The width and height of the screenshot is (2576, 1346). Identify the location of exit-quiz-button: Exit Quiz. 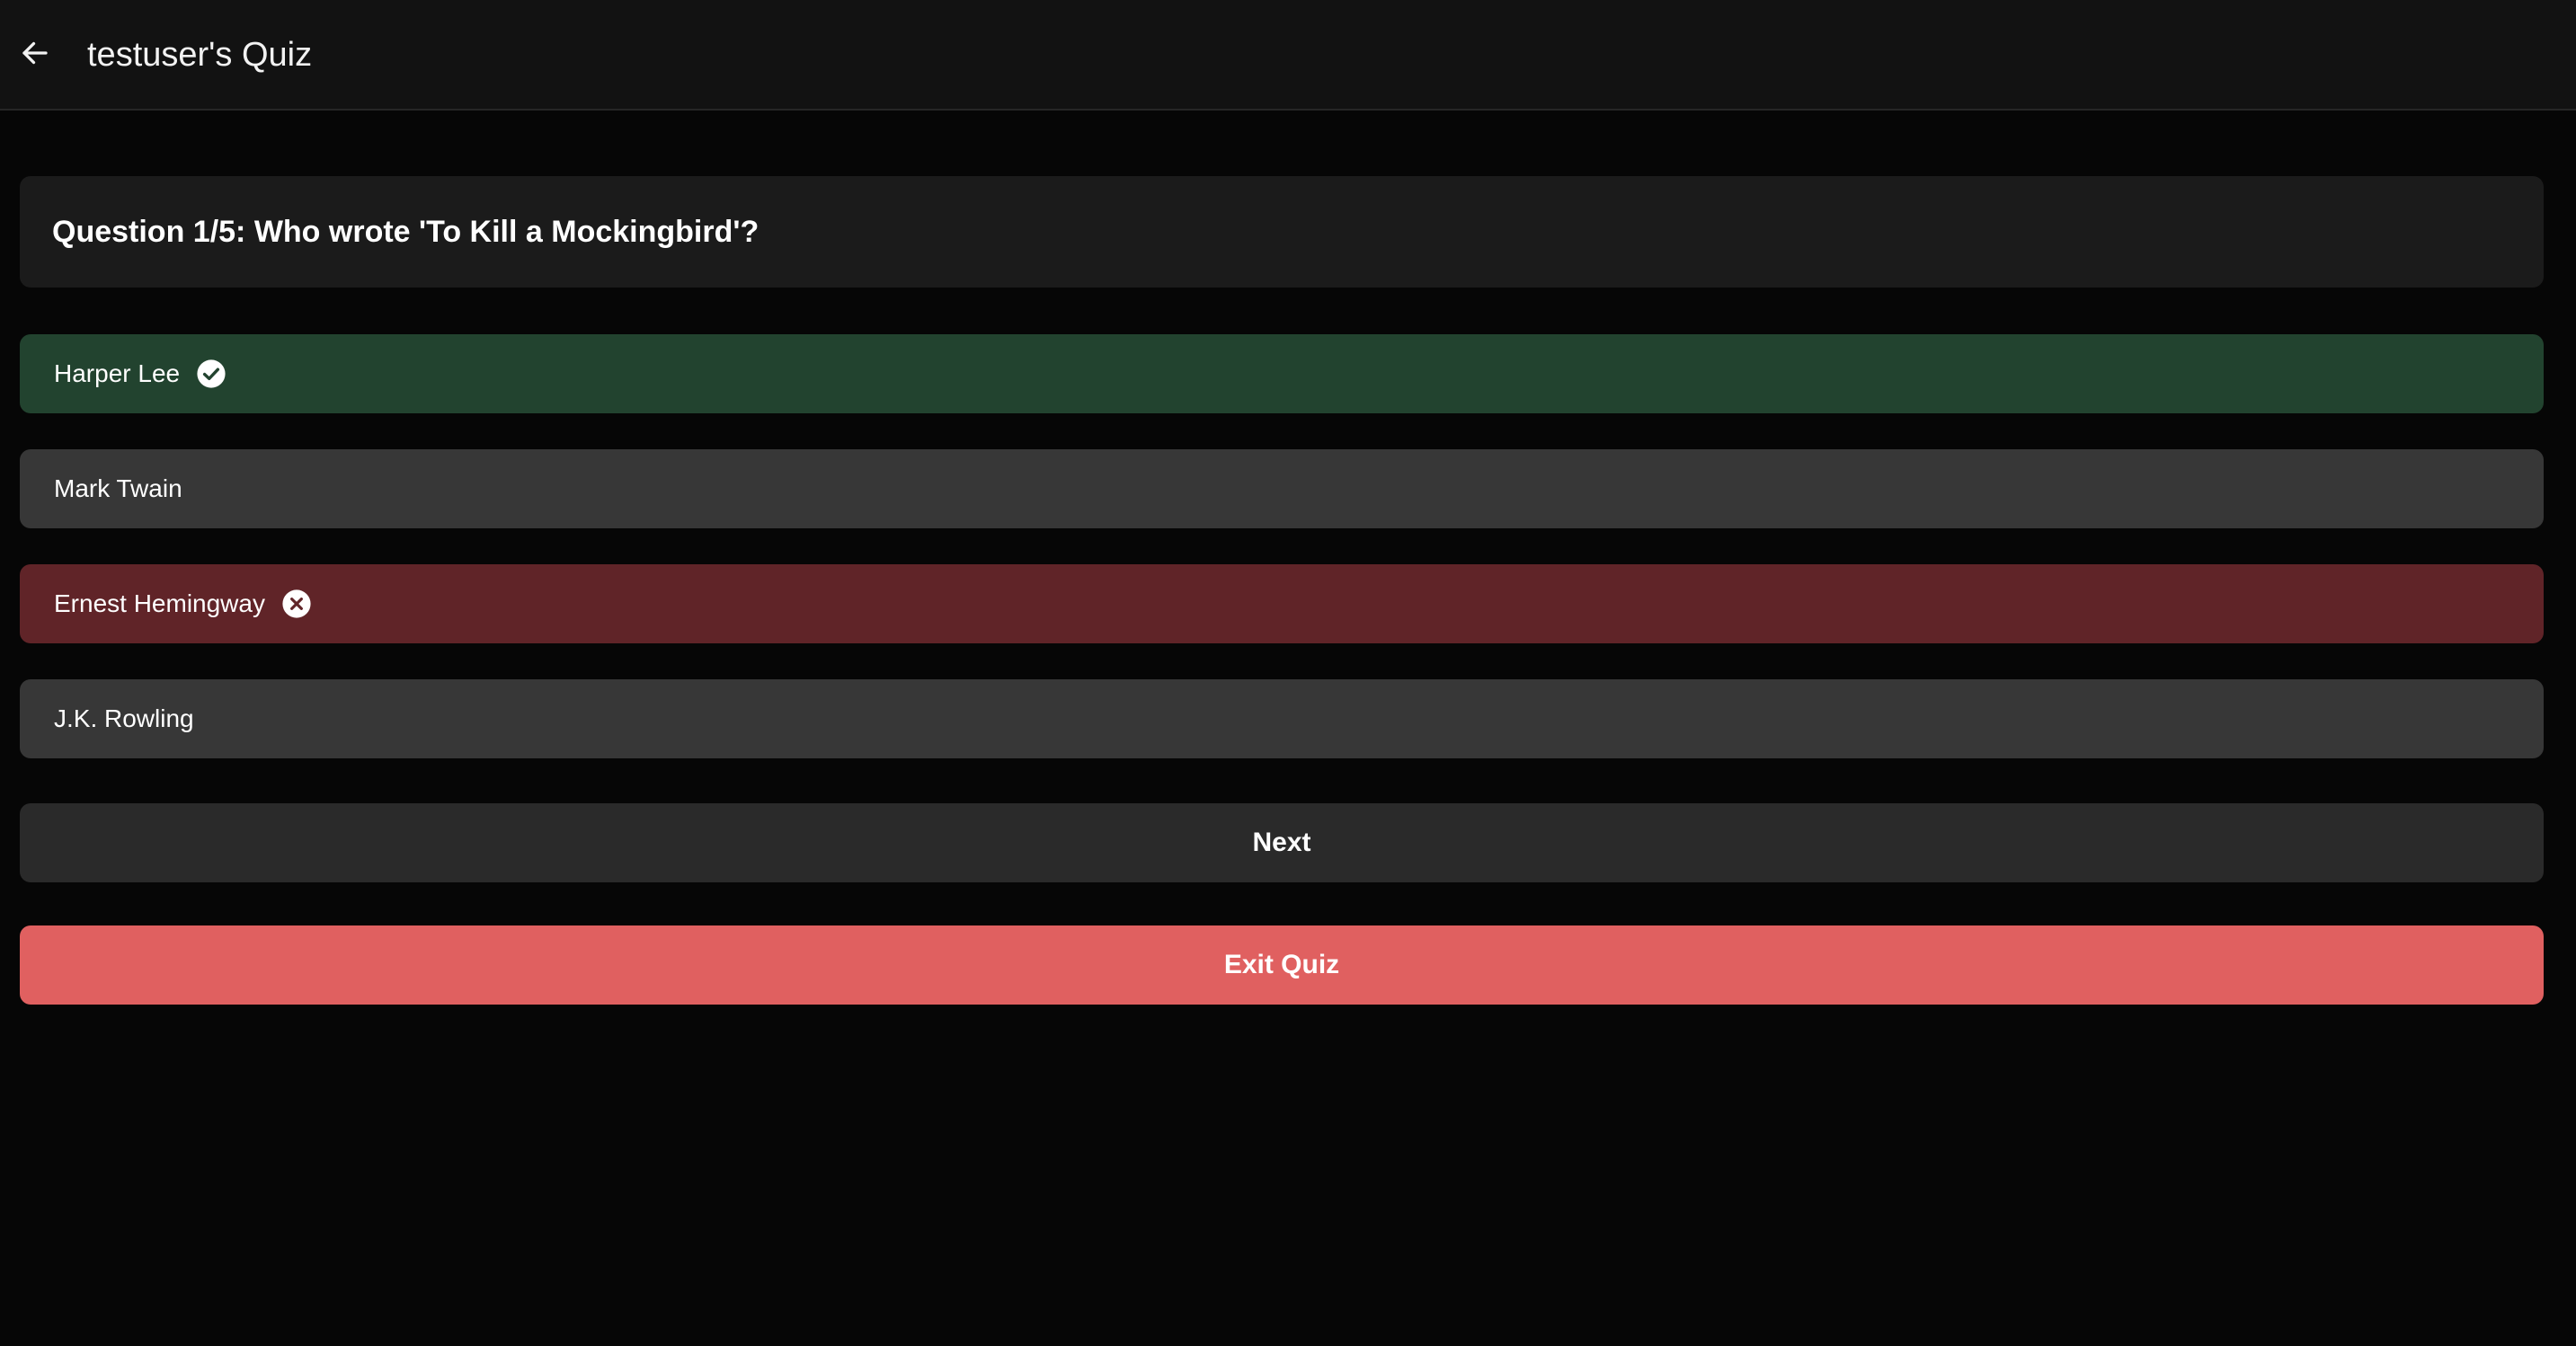
(1282, 965).